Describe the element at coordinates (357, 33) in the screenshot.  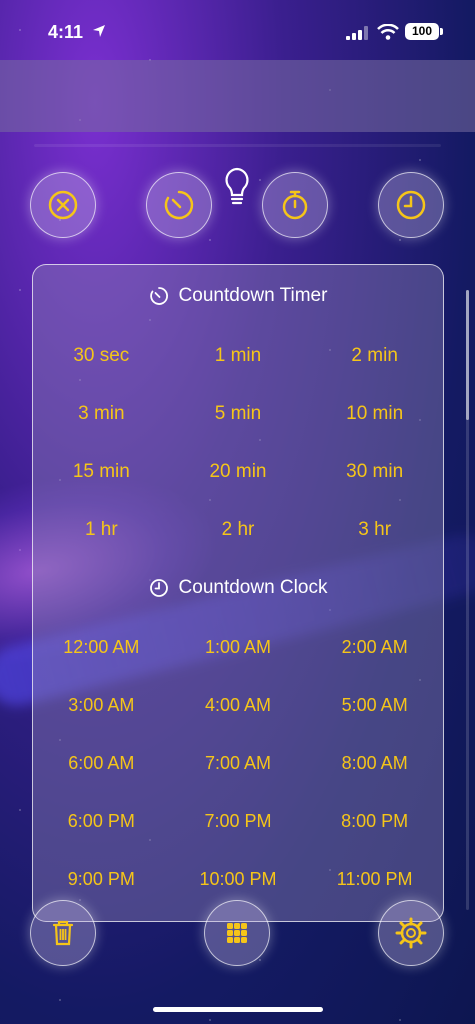
I see `cellular-signal-icon` at that location.